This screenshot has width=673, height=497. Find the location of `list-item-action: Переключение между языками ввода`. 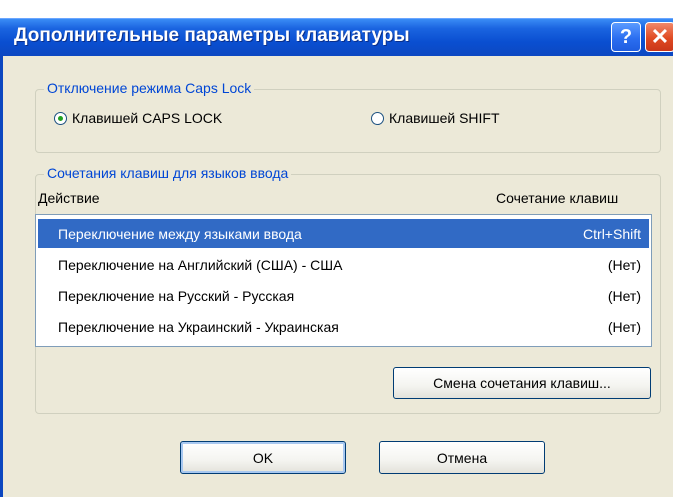

list-item-action: Переключение между языками ввода is located at coordinates (180, 233).